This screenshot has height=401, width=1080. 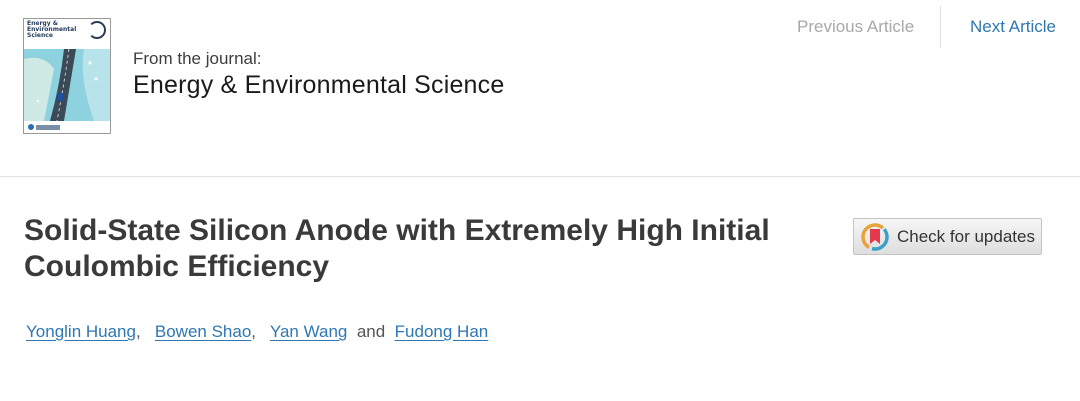 I want to click on journal-cover-image: Energy & Environmental Science, so click(x=67, y=76).